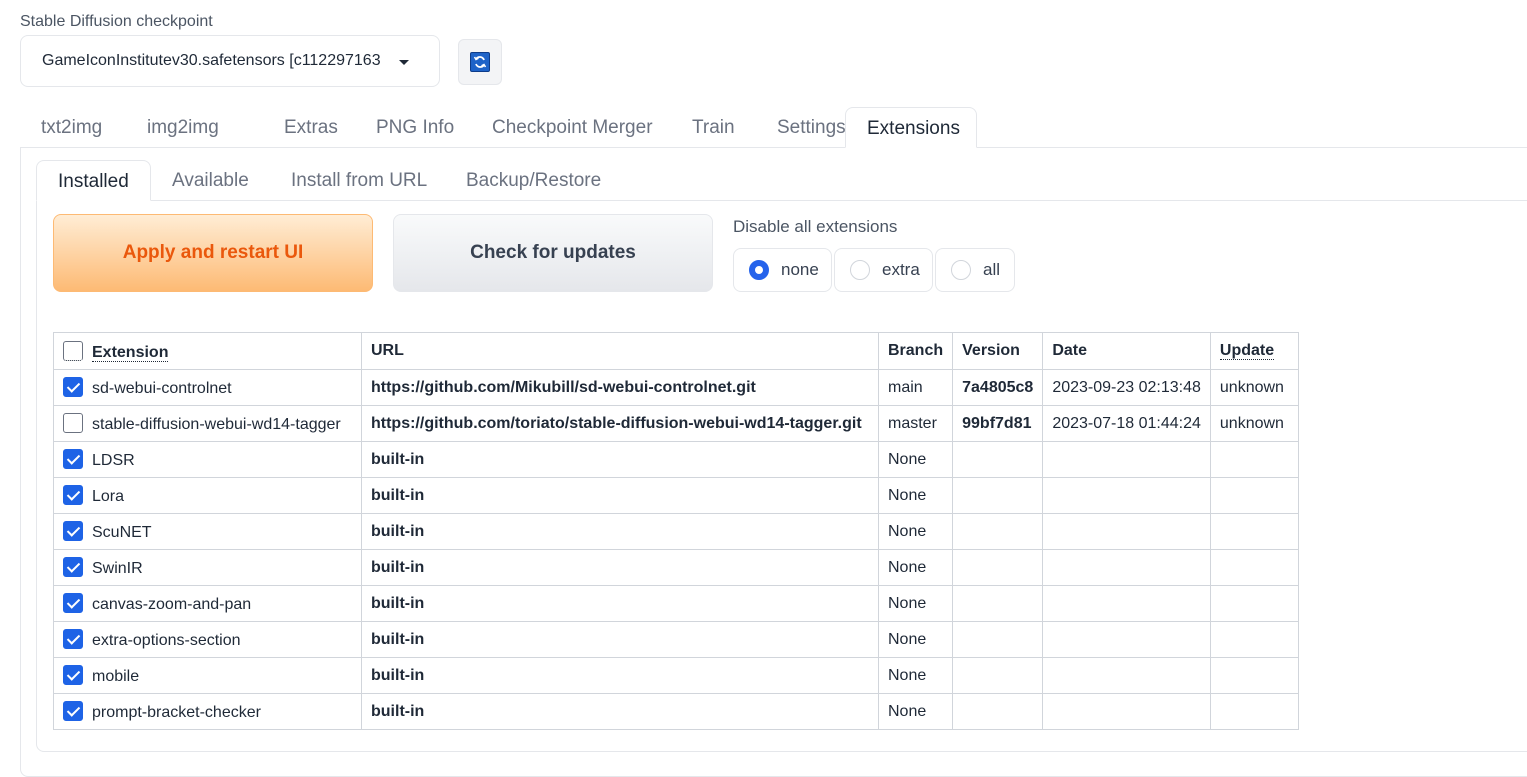  I want to click on tab-install-from-url: Install from URL, so click(357, 180).